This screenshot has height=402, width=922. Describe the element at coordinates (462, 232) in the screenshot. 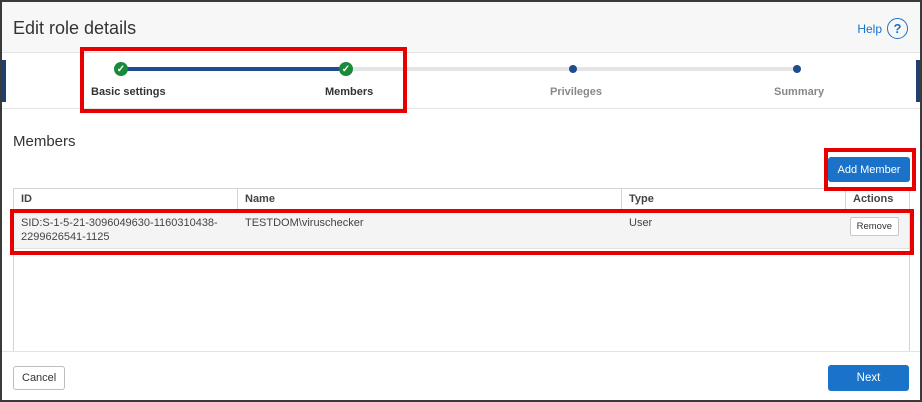

I see `annotation-box-member-row` at that location.